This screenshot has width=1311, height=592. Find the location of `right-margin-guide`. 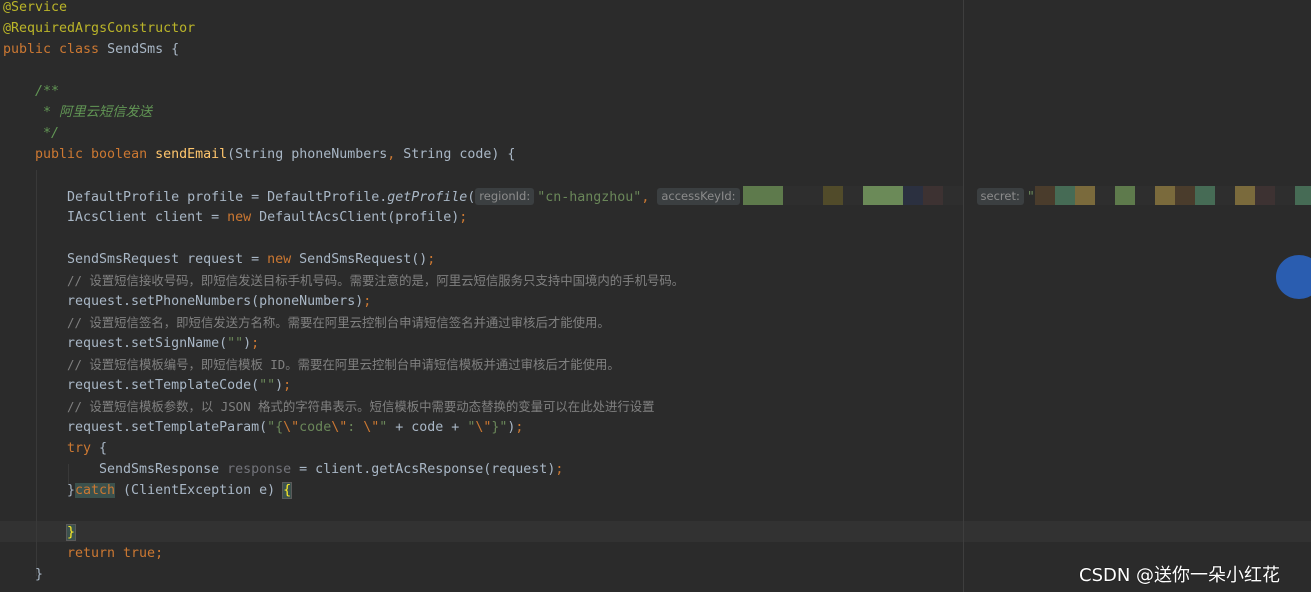

right-margin-guide is located at coordinates (963, 296).